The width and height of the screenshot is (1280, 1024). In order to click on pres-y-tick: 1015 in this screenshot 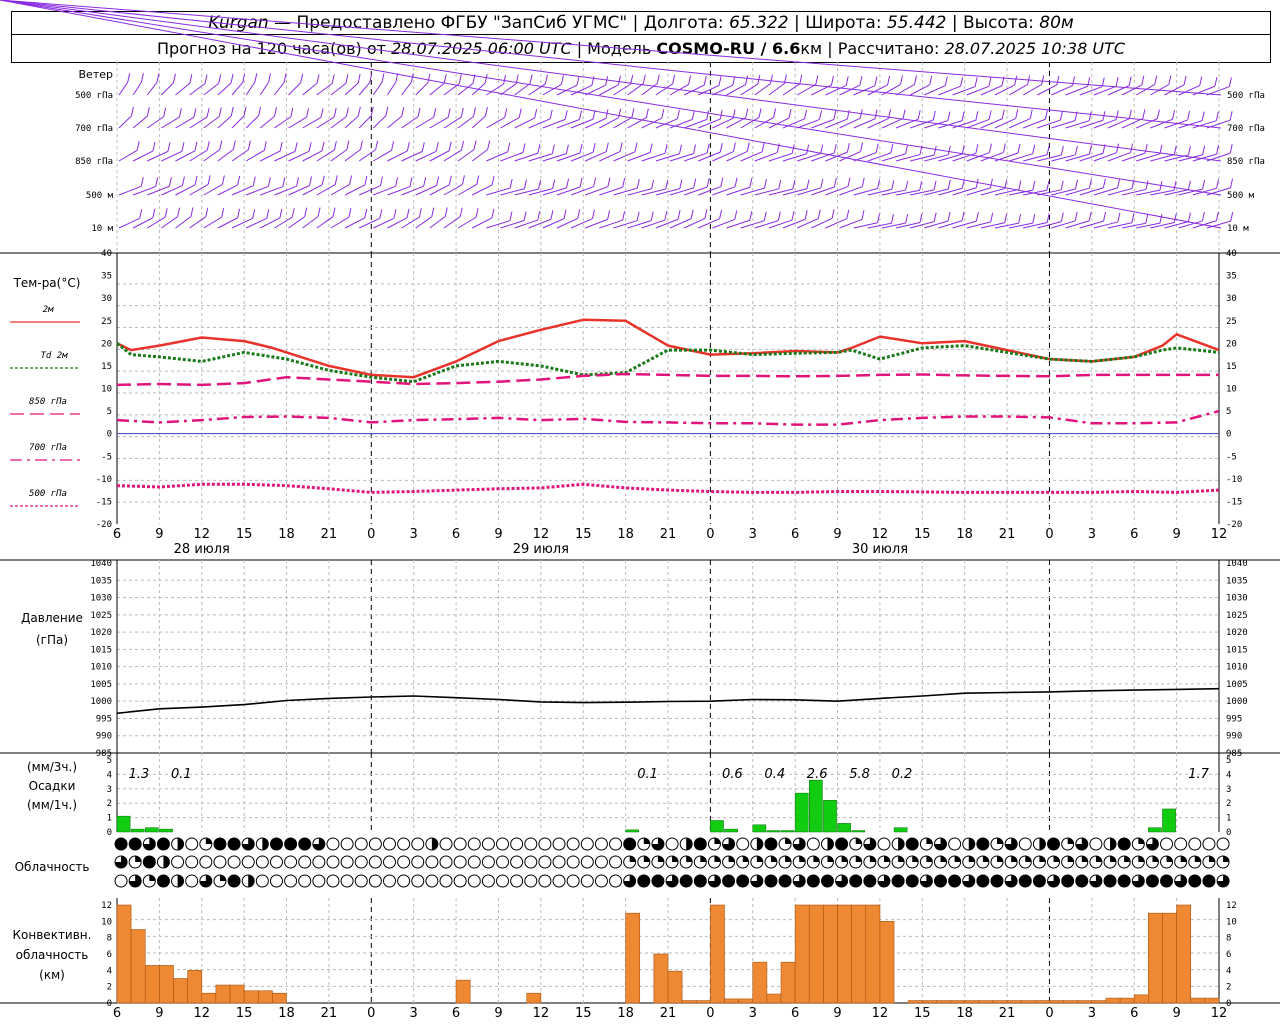, I will do `click(1237, 650)`.